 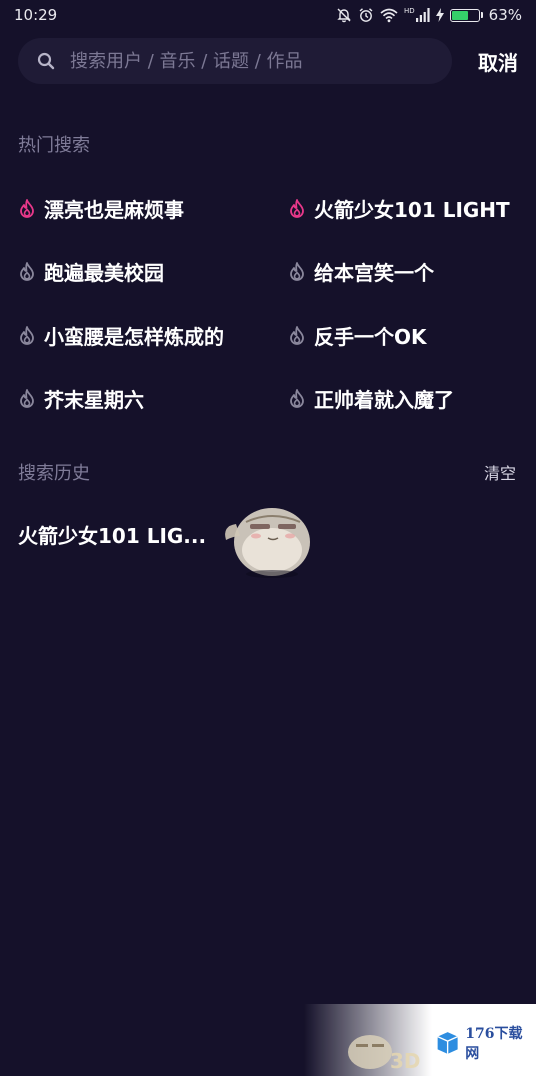 I want to click on hot-search-item: 火箭少女101 LIGHT, so click(x=399, y=208).